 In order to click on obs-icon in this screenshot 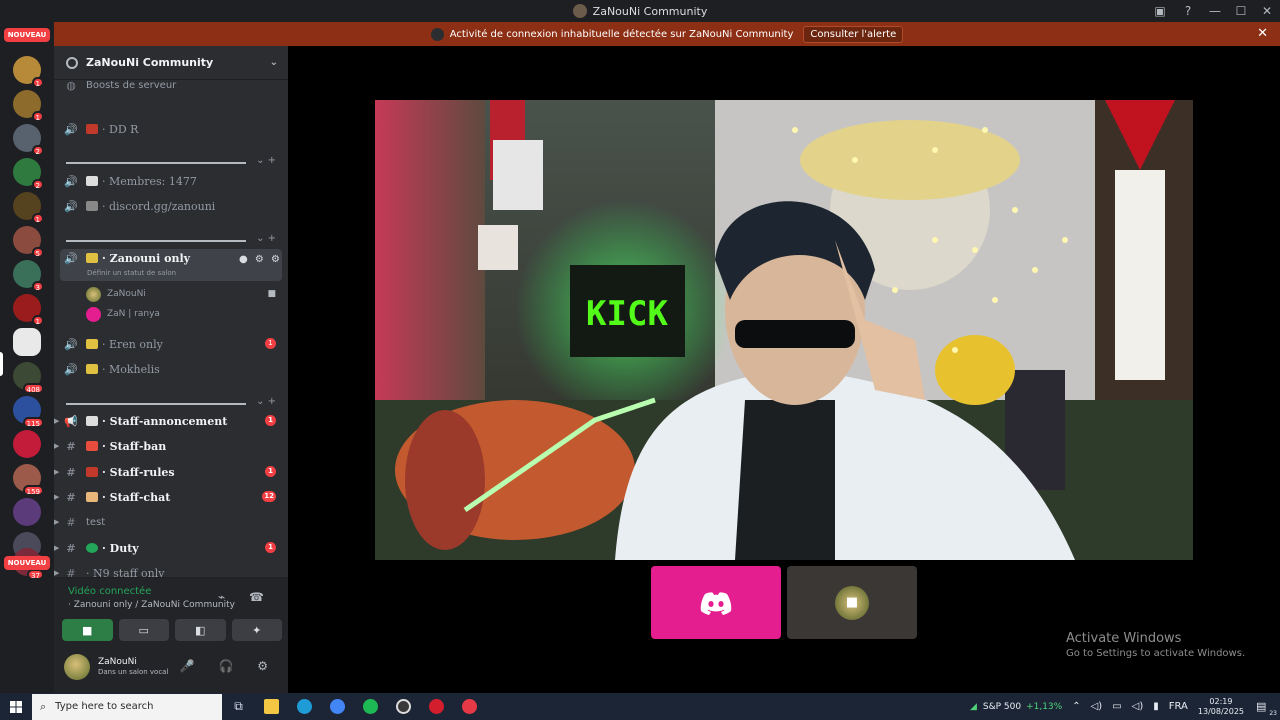, I will do `click(403, 706)`.